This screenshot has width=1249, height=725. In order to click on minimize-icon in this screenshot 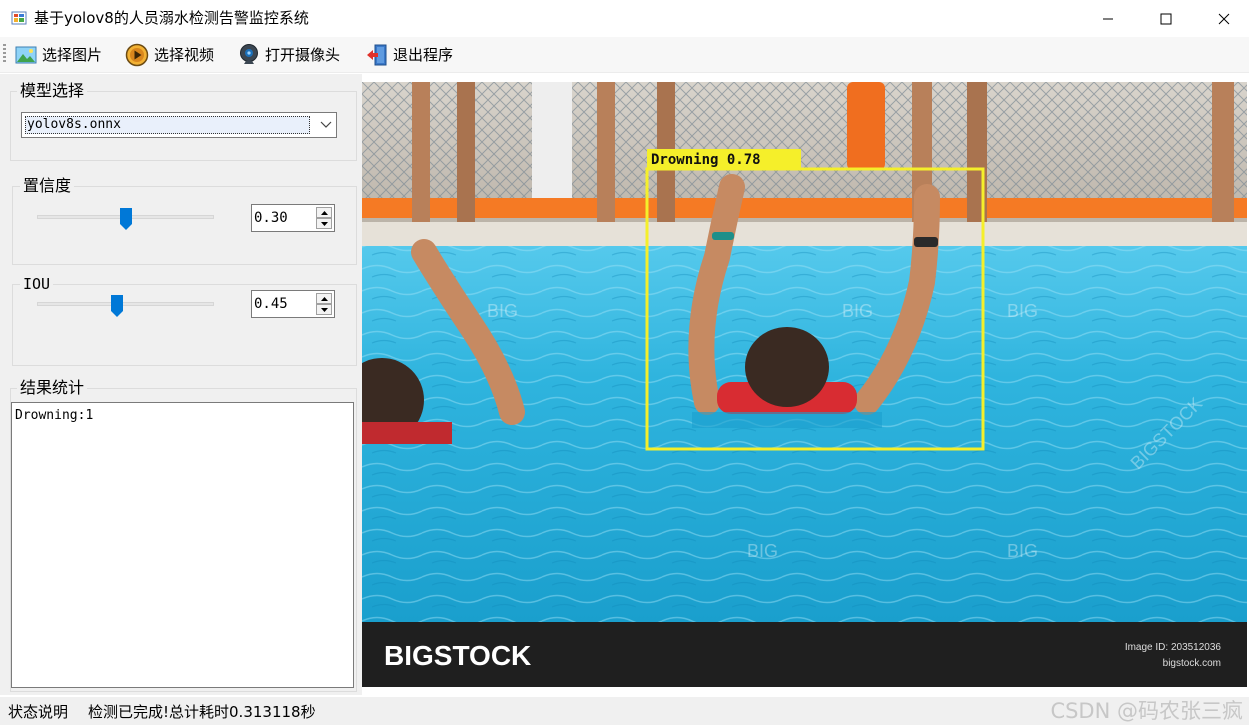, I will do `click(1108, 18)`.